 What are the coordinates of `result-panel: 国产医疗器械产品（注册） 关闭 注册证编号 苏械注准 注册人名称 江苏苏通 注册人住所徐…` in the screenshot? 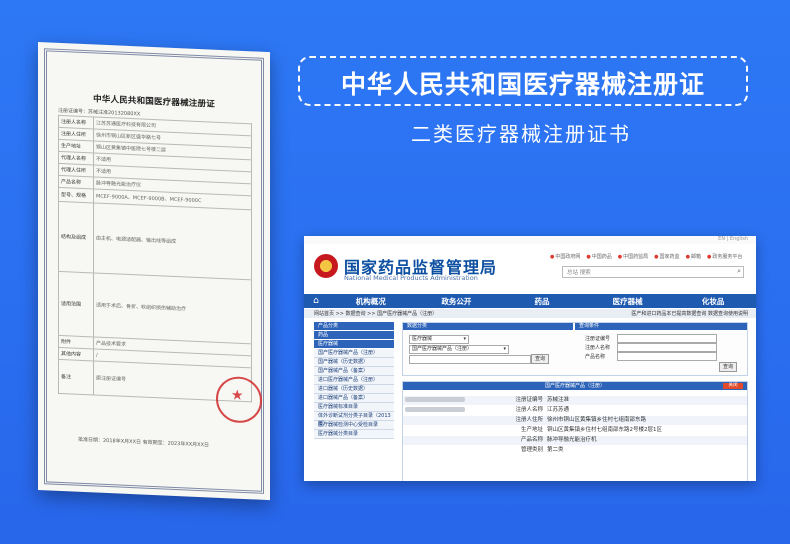 It's located at (575, 431).